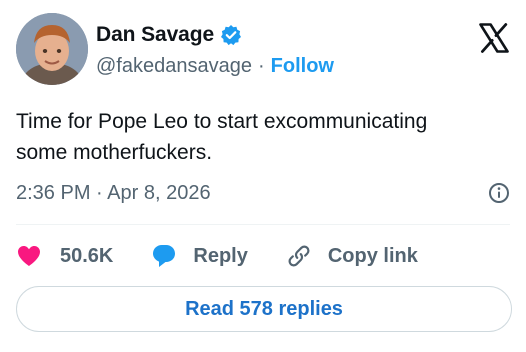 Image resolution: width=526 pixels, height=352 pixels. What do you see at coordinates (164, 256) in the screenshot?
I see `speech-bubble-icon` at bounding box center [164, 256].